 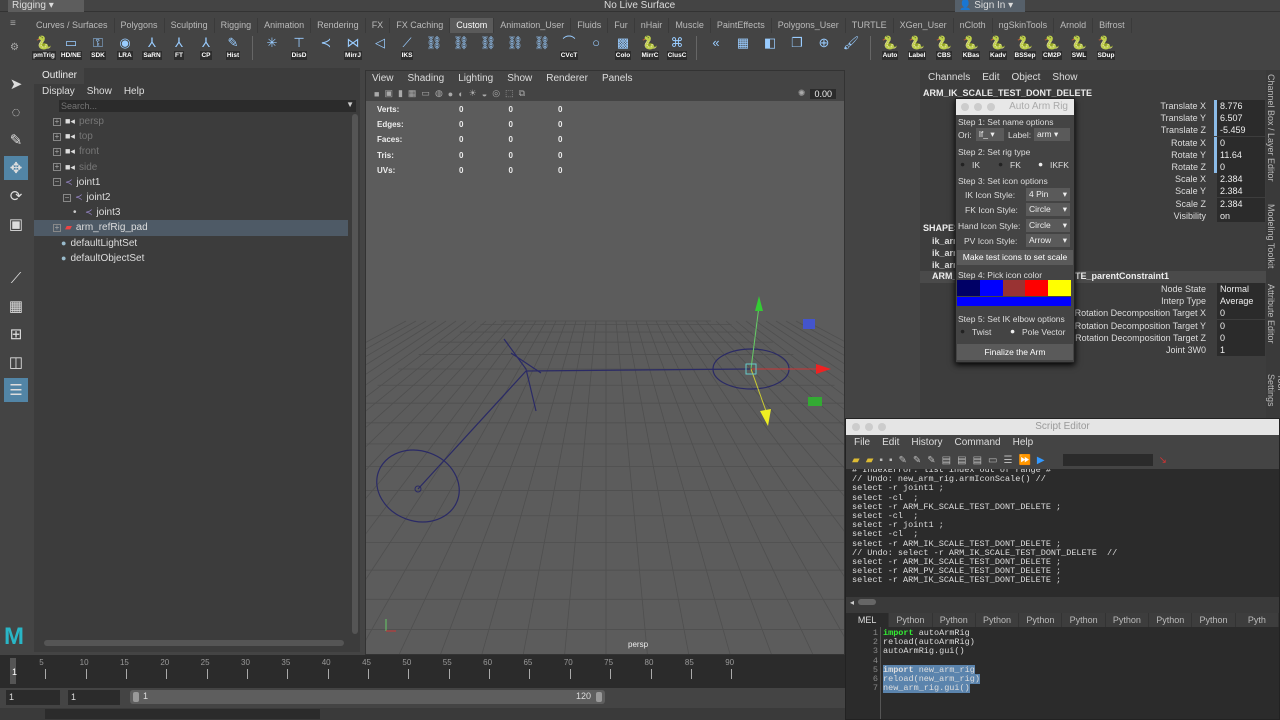 What do you see at coordinates (515, 48) in the screenshot?
I see `shelf-button-constraint: ⛓` at bounding box center [515, 48].